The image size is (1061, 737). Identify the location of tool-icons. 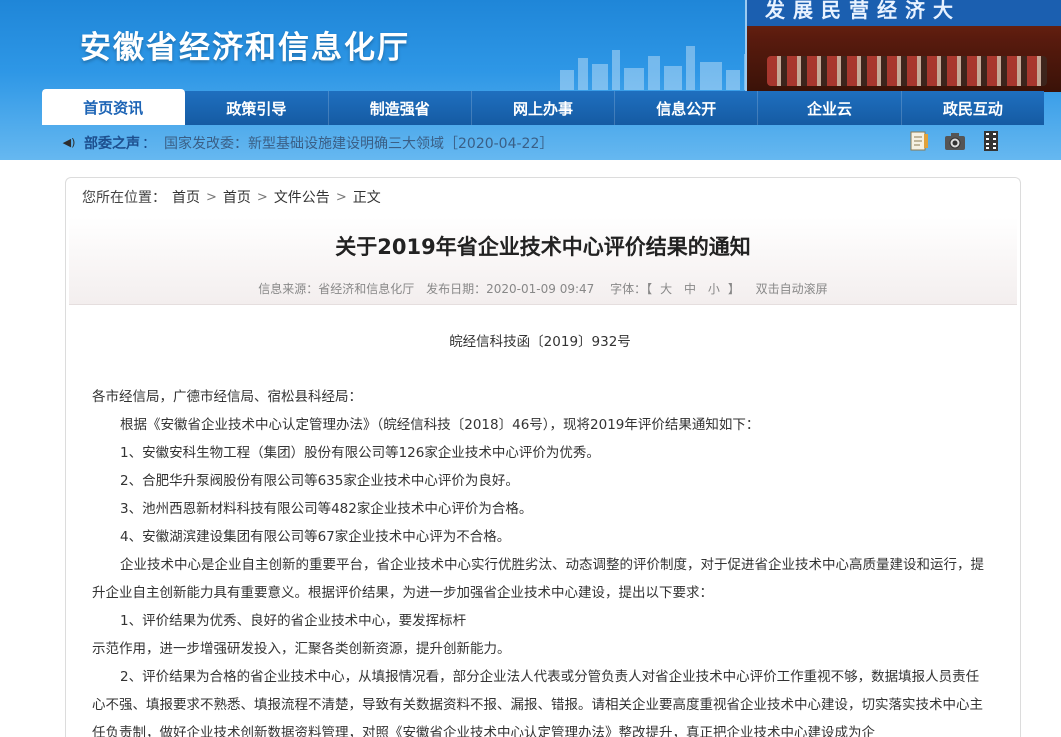
(955, 141).